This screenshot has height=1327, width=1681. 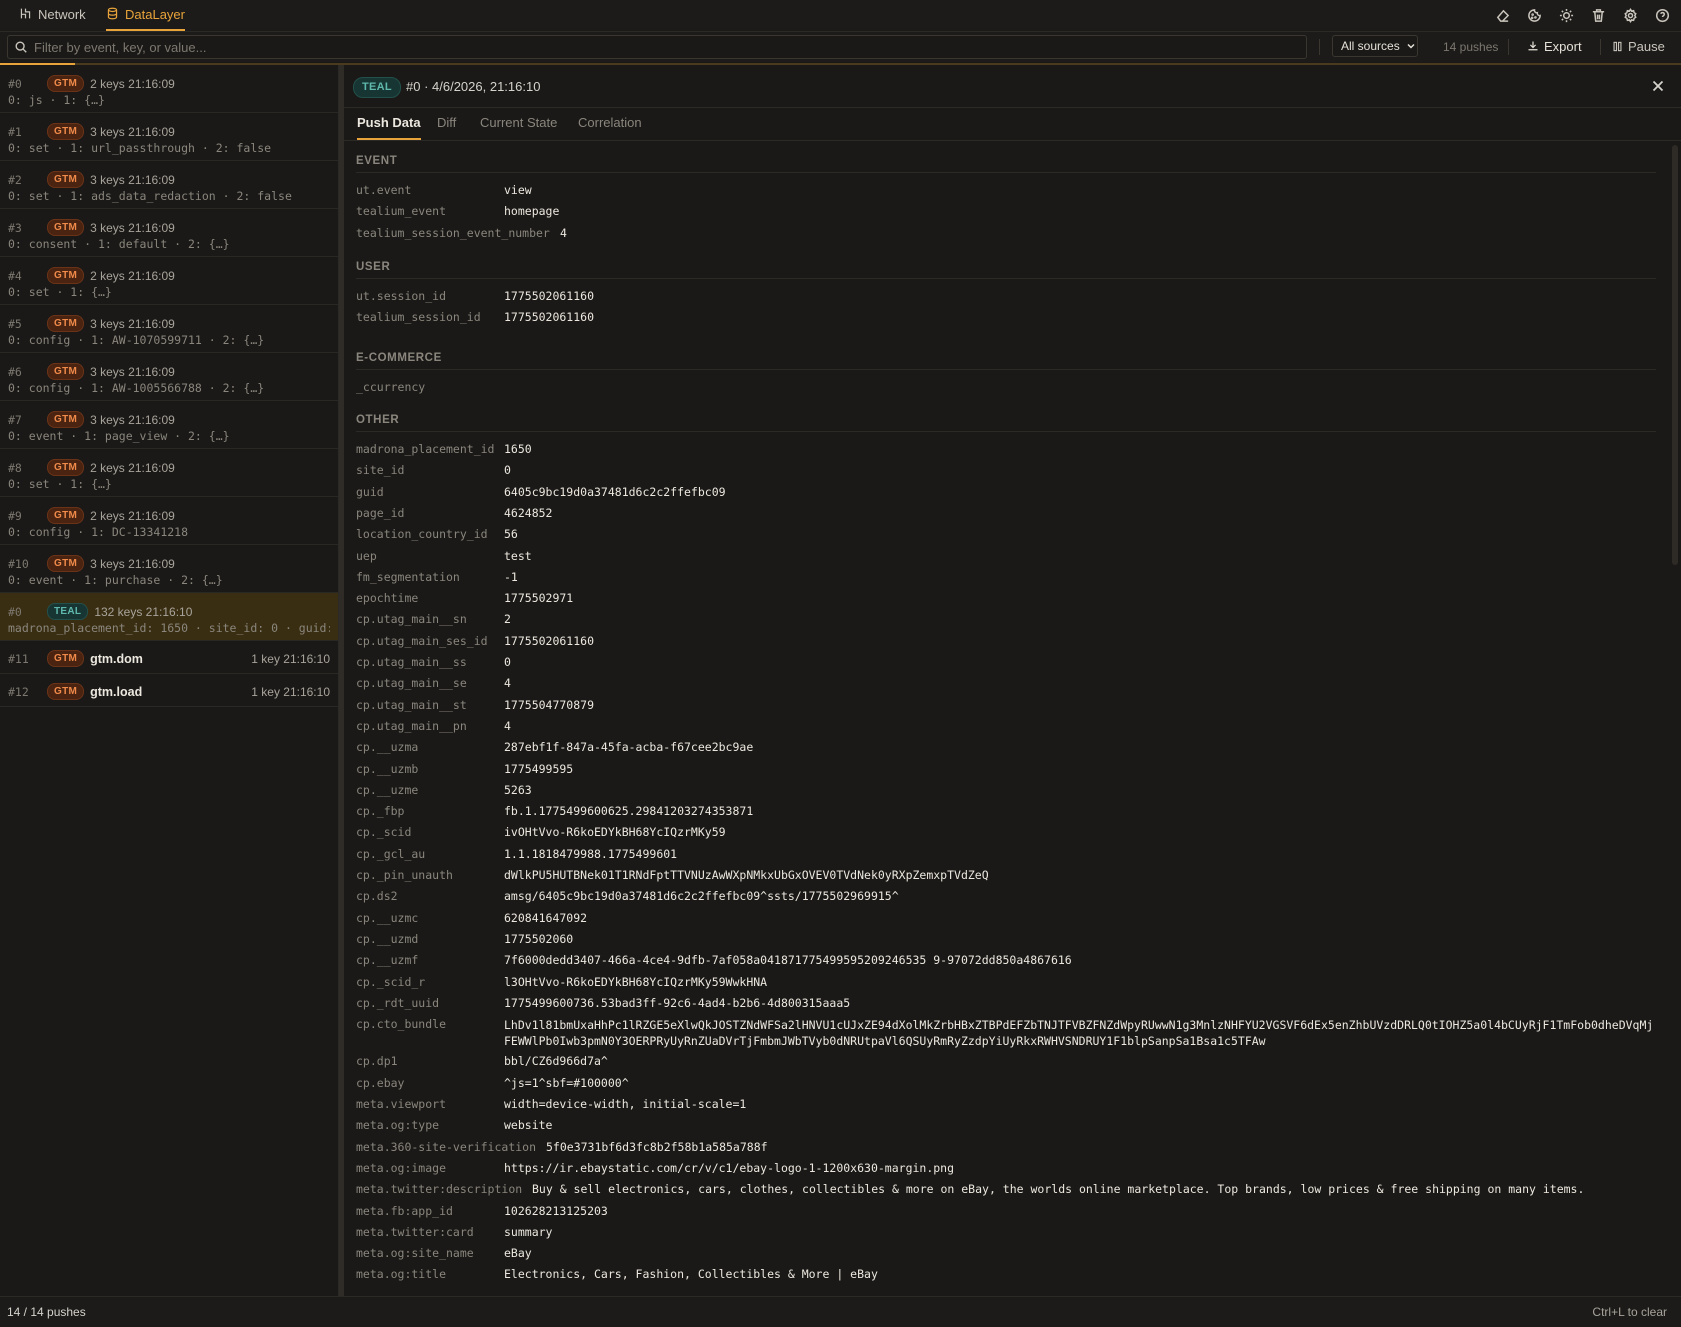 What do you see at coordinates (384, 190) in the screenshot?
I see `kv-key: ut.event` at bounding box center [384, 190].